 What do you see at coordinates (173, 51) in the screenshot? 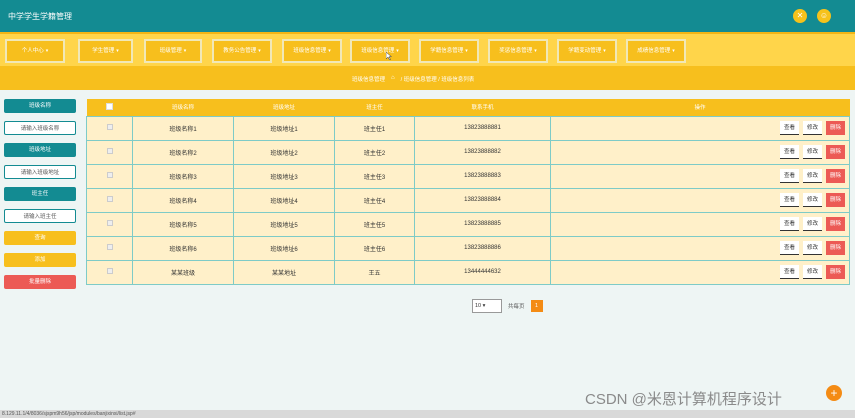
I see `nav-item-classes: 班级管理 ▾` at bounding box center [173, 51].